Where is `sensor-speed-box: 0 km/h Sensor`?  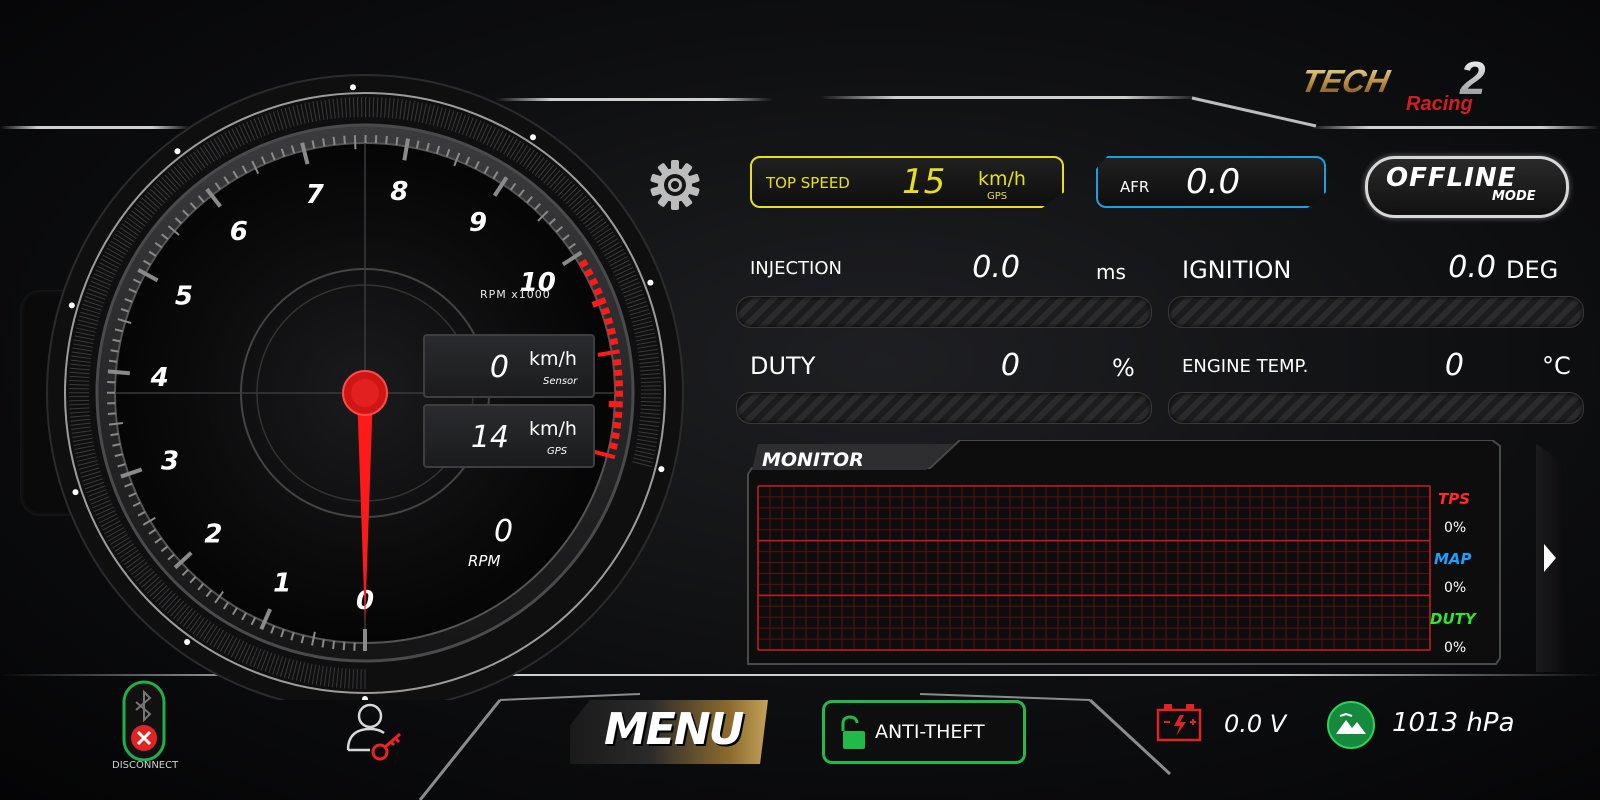 sensor-speed-box: 0 km/h Sensor is located at coordinates (509, 366).